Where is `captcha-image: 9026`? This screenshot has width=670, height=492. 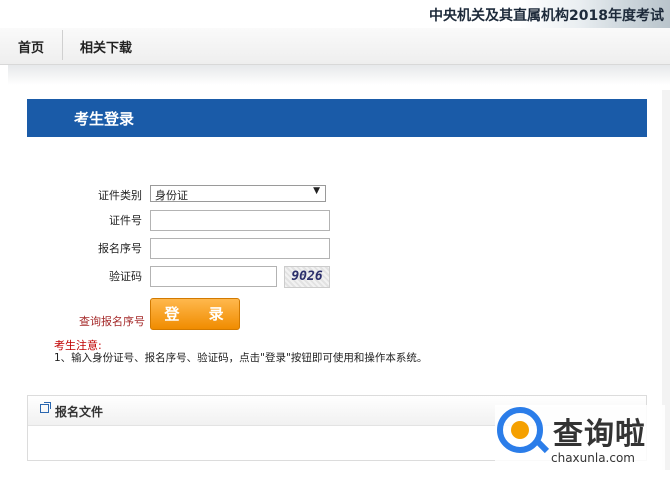
captcha-image: 9026 is located at coordinates (307, 277).